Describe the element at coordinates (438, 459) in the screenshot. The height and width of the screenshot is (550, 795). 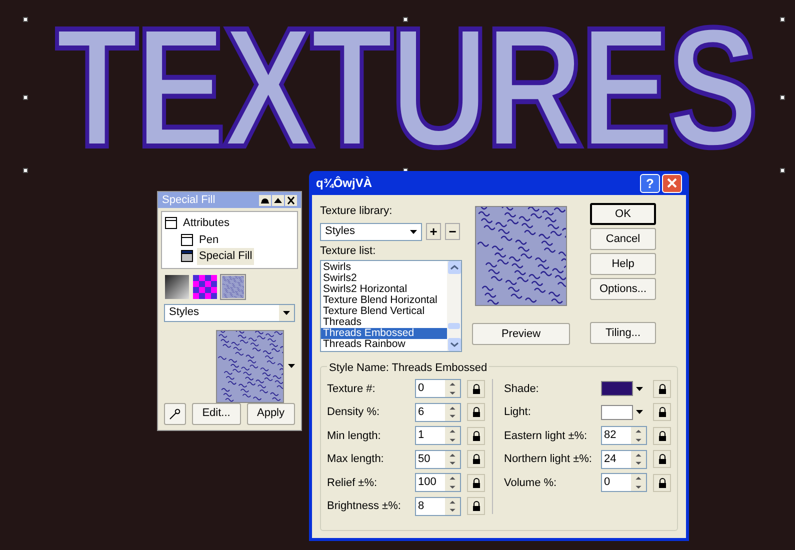
I see `spin-field: 50` at that location.